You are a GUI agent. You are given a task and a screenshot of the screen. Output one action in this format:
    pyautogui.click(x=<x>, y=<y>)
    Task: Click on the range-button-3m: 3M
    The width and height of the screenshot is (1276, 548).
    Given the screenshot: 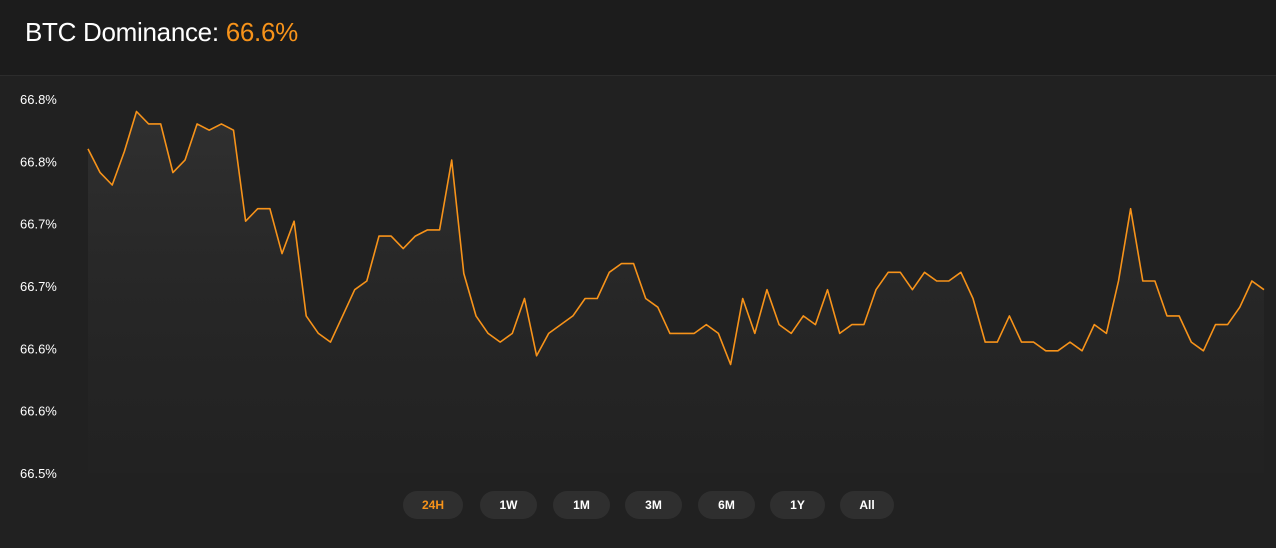 What is the action you would take?
    pyautogui.click(x=653, y=505)
    